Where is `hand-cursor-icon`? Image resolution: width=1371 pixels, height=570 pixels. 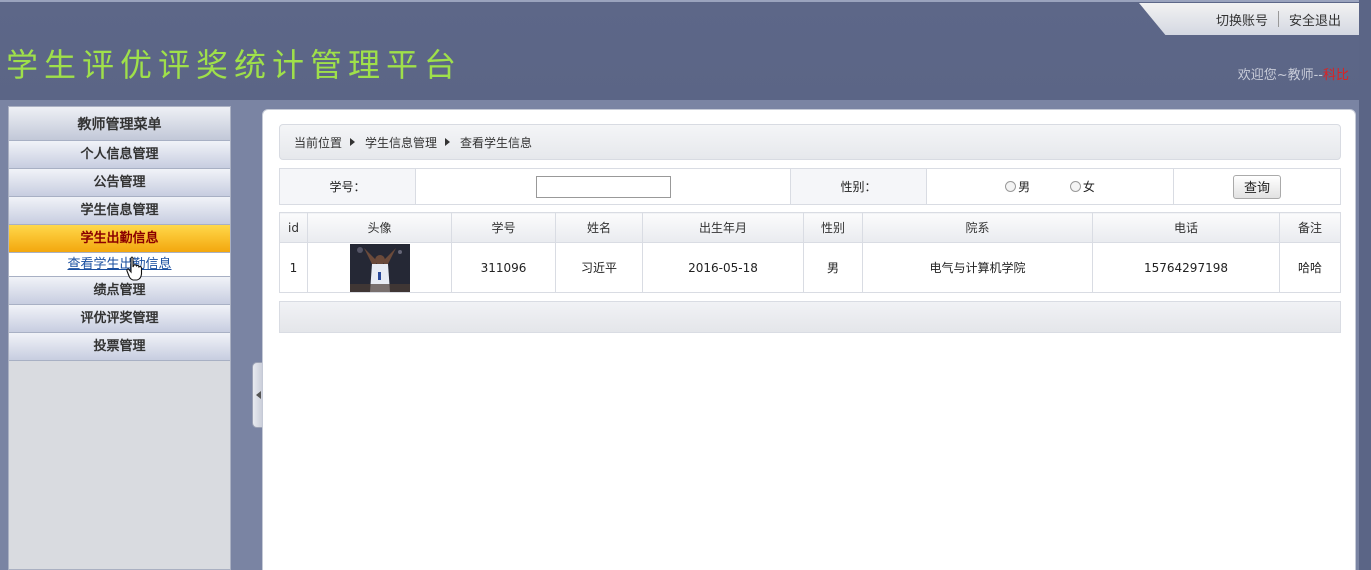 hand-cursor-icon is located at coordinates (134, 268).